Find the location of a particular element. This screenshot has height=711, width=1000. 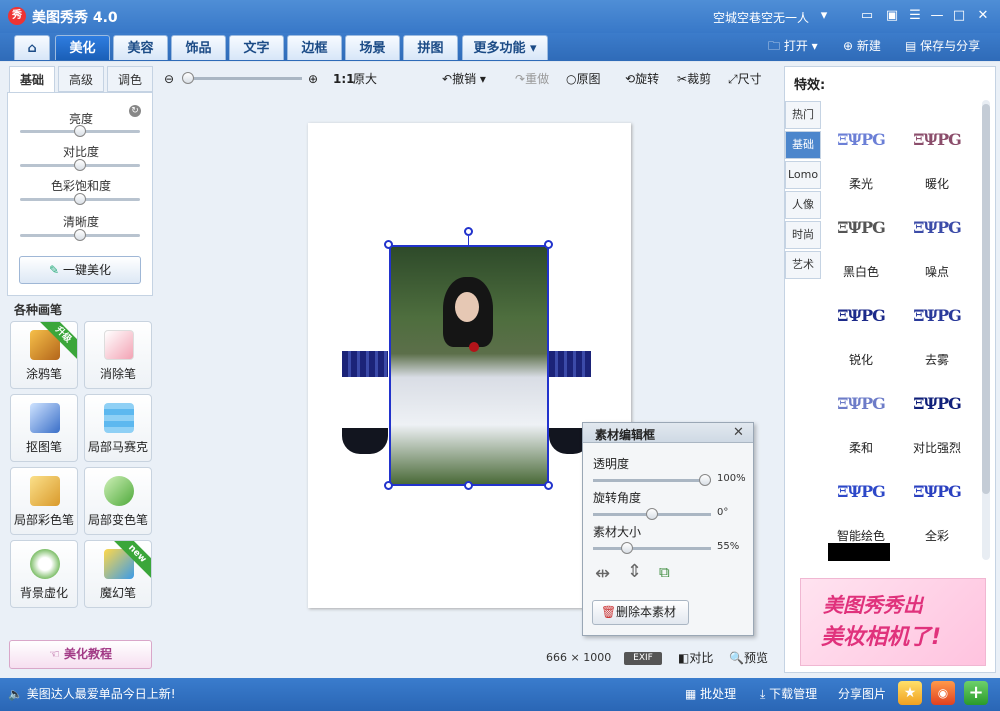

news-link: 🔈 美图达人最爱单品今日上新! is located at coordinates (92, 694).